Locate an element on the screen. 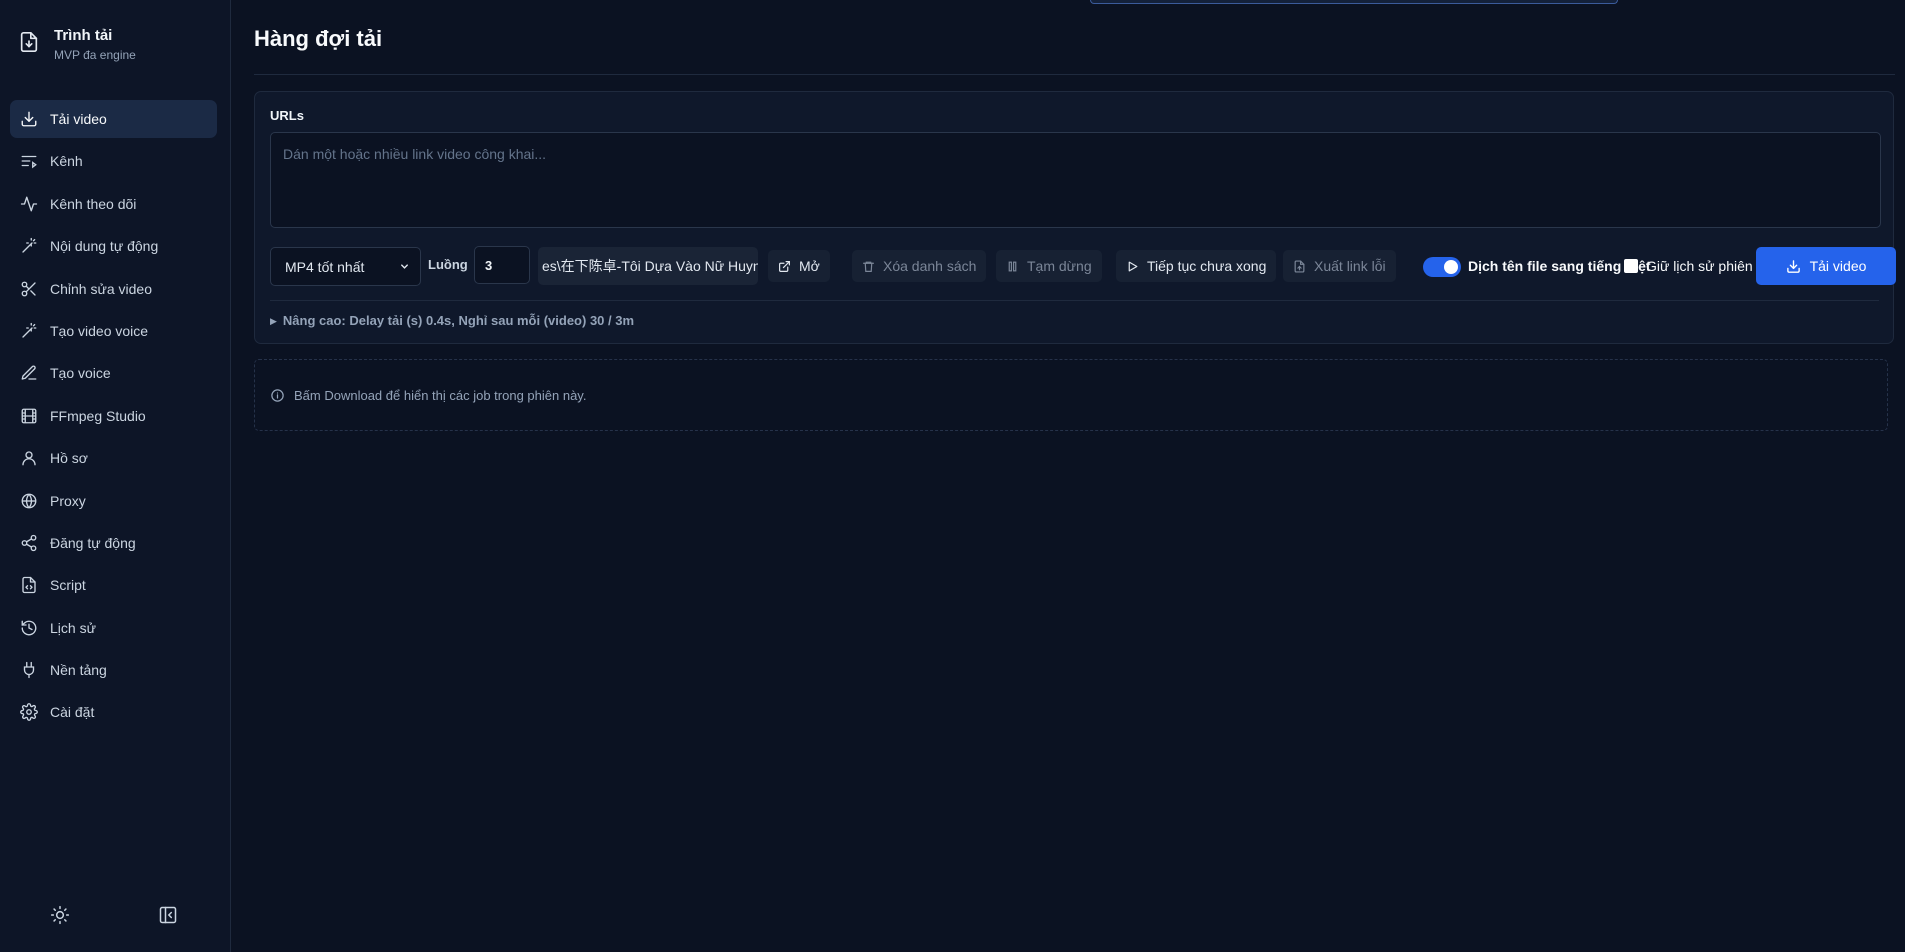  file-code-icon is located at coordinates (29, 585).